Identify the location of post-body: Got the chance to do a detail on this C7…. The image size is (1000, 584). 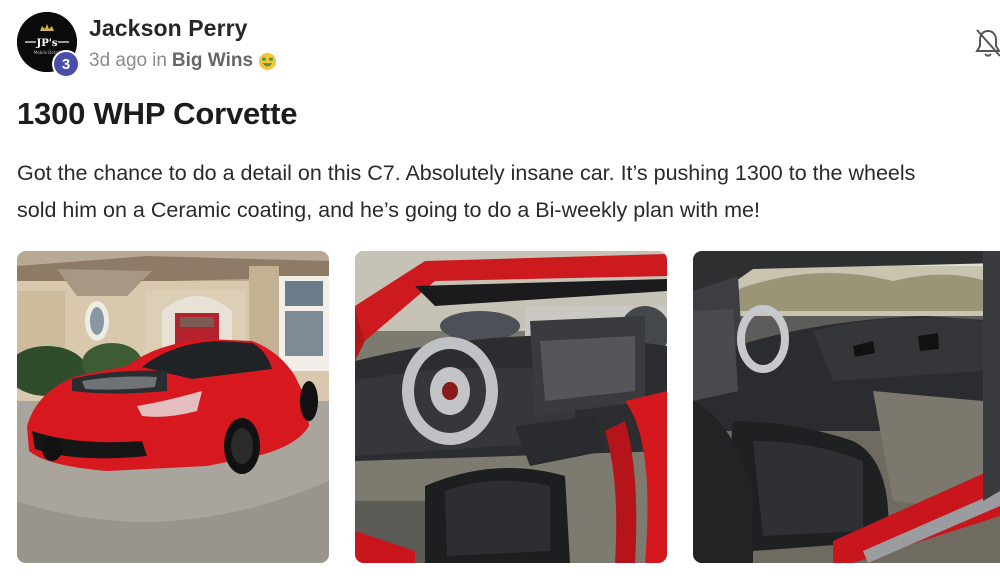
(508, 192).